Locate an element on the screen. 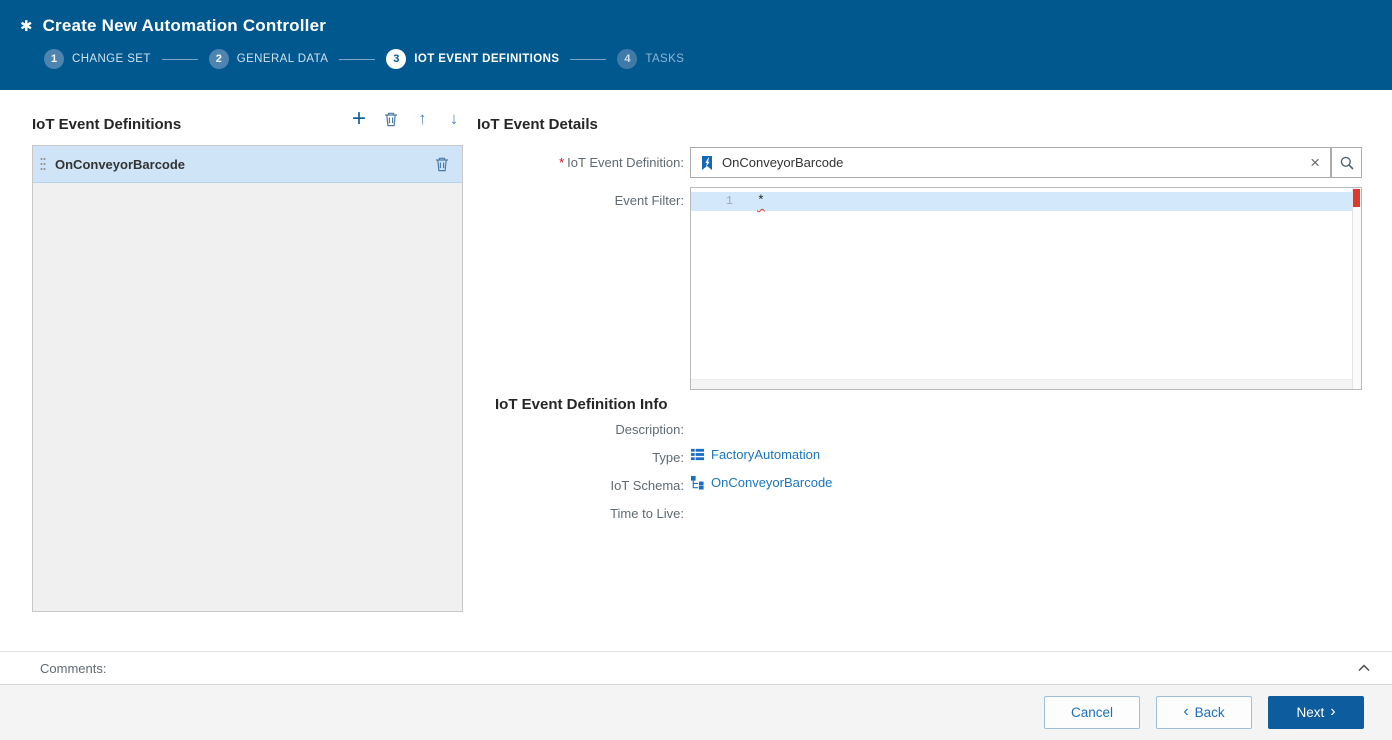  editor-current-line is located at coordinates (1021, 201).